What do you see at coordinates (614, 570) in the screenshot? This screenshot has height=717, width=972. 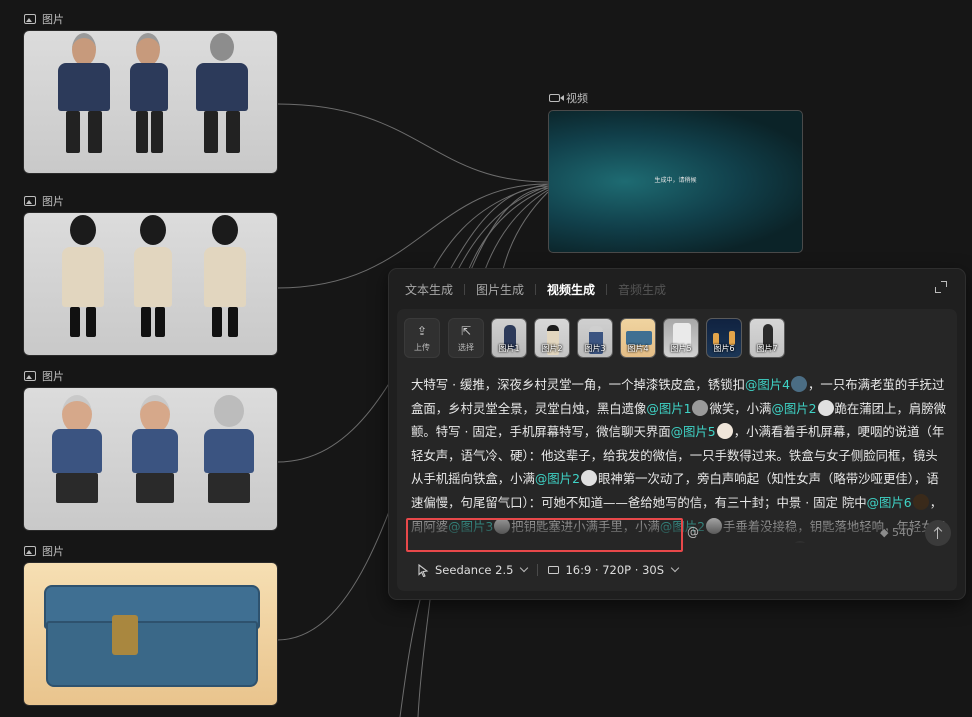 I see `settings-selector: 16:9 · 720P · 30S` at bounding box center [614, 570].